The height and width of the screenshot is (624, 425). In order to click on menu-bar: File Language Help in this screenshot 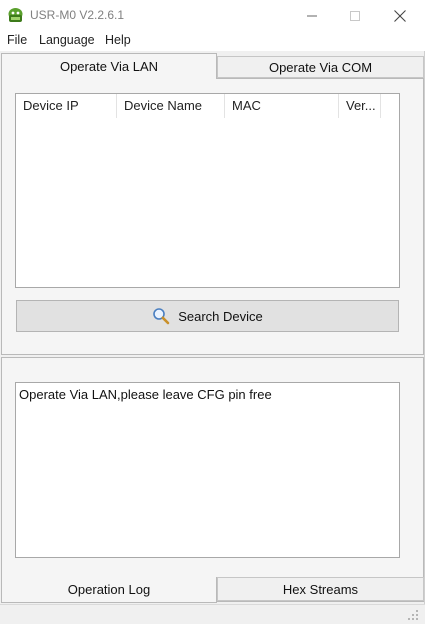, I will do `click(212, 41)`.